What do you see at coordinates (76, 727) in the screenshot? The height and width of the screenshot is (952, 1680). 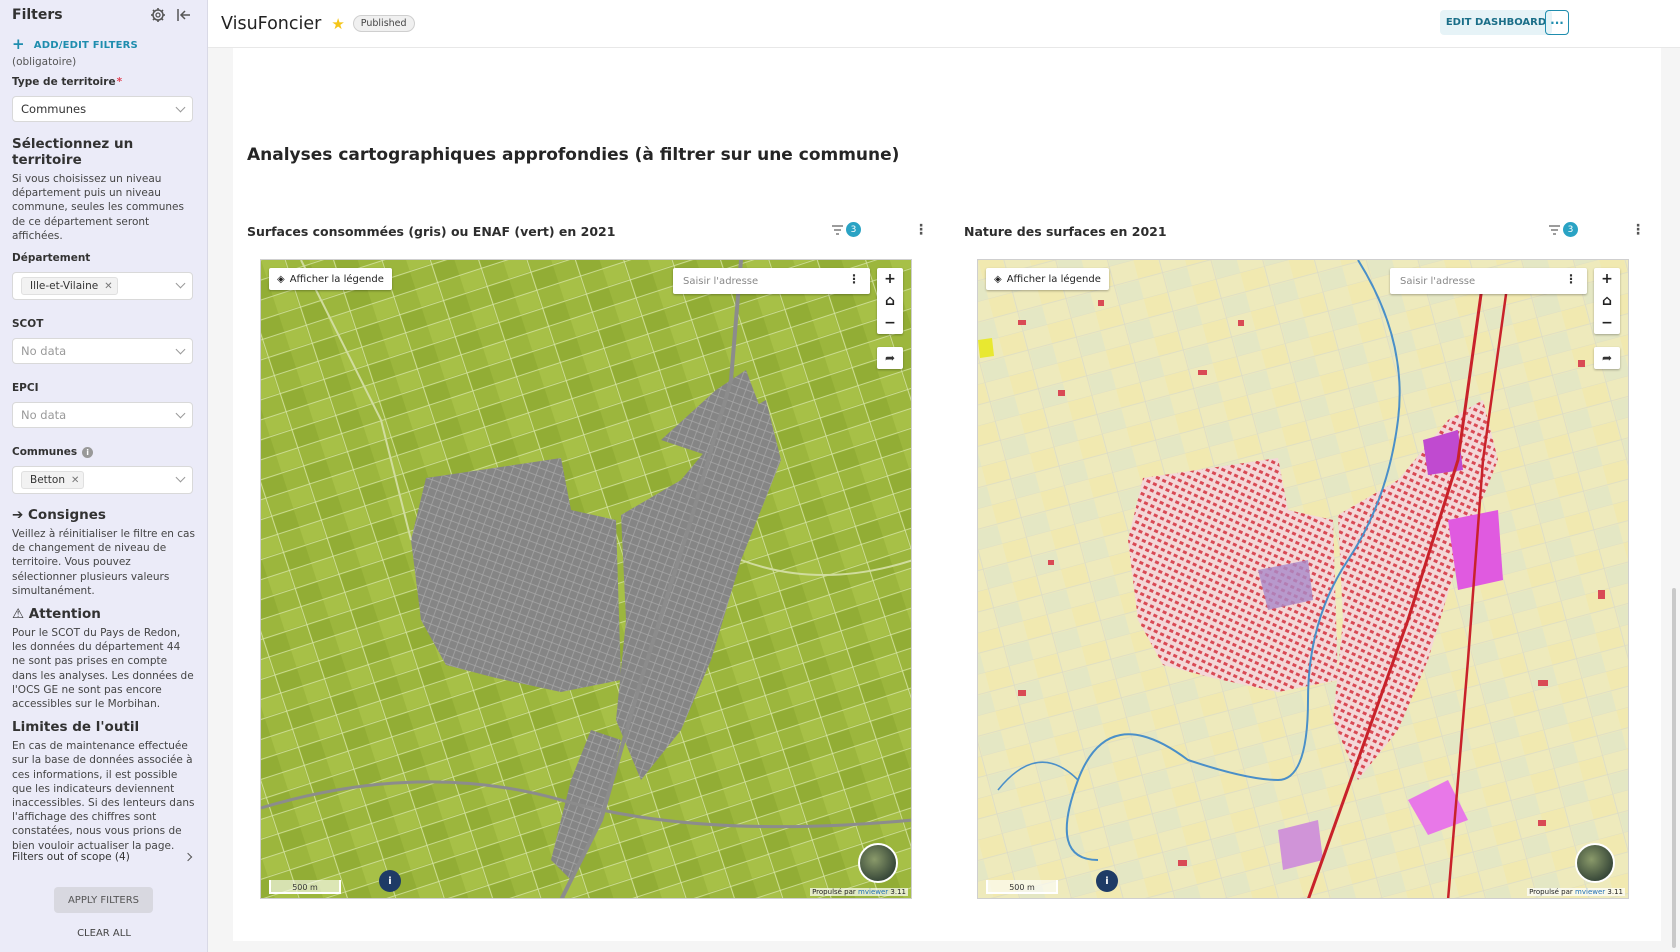 I see `limites-heading: Limites de l'outil` at bounding box center [76, 727].